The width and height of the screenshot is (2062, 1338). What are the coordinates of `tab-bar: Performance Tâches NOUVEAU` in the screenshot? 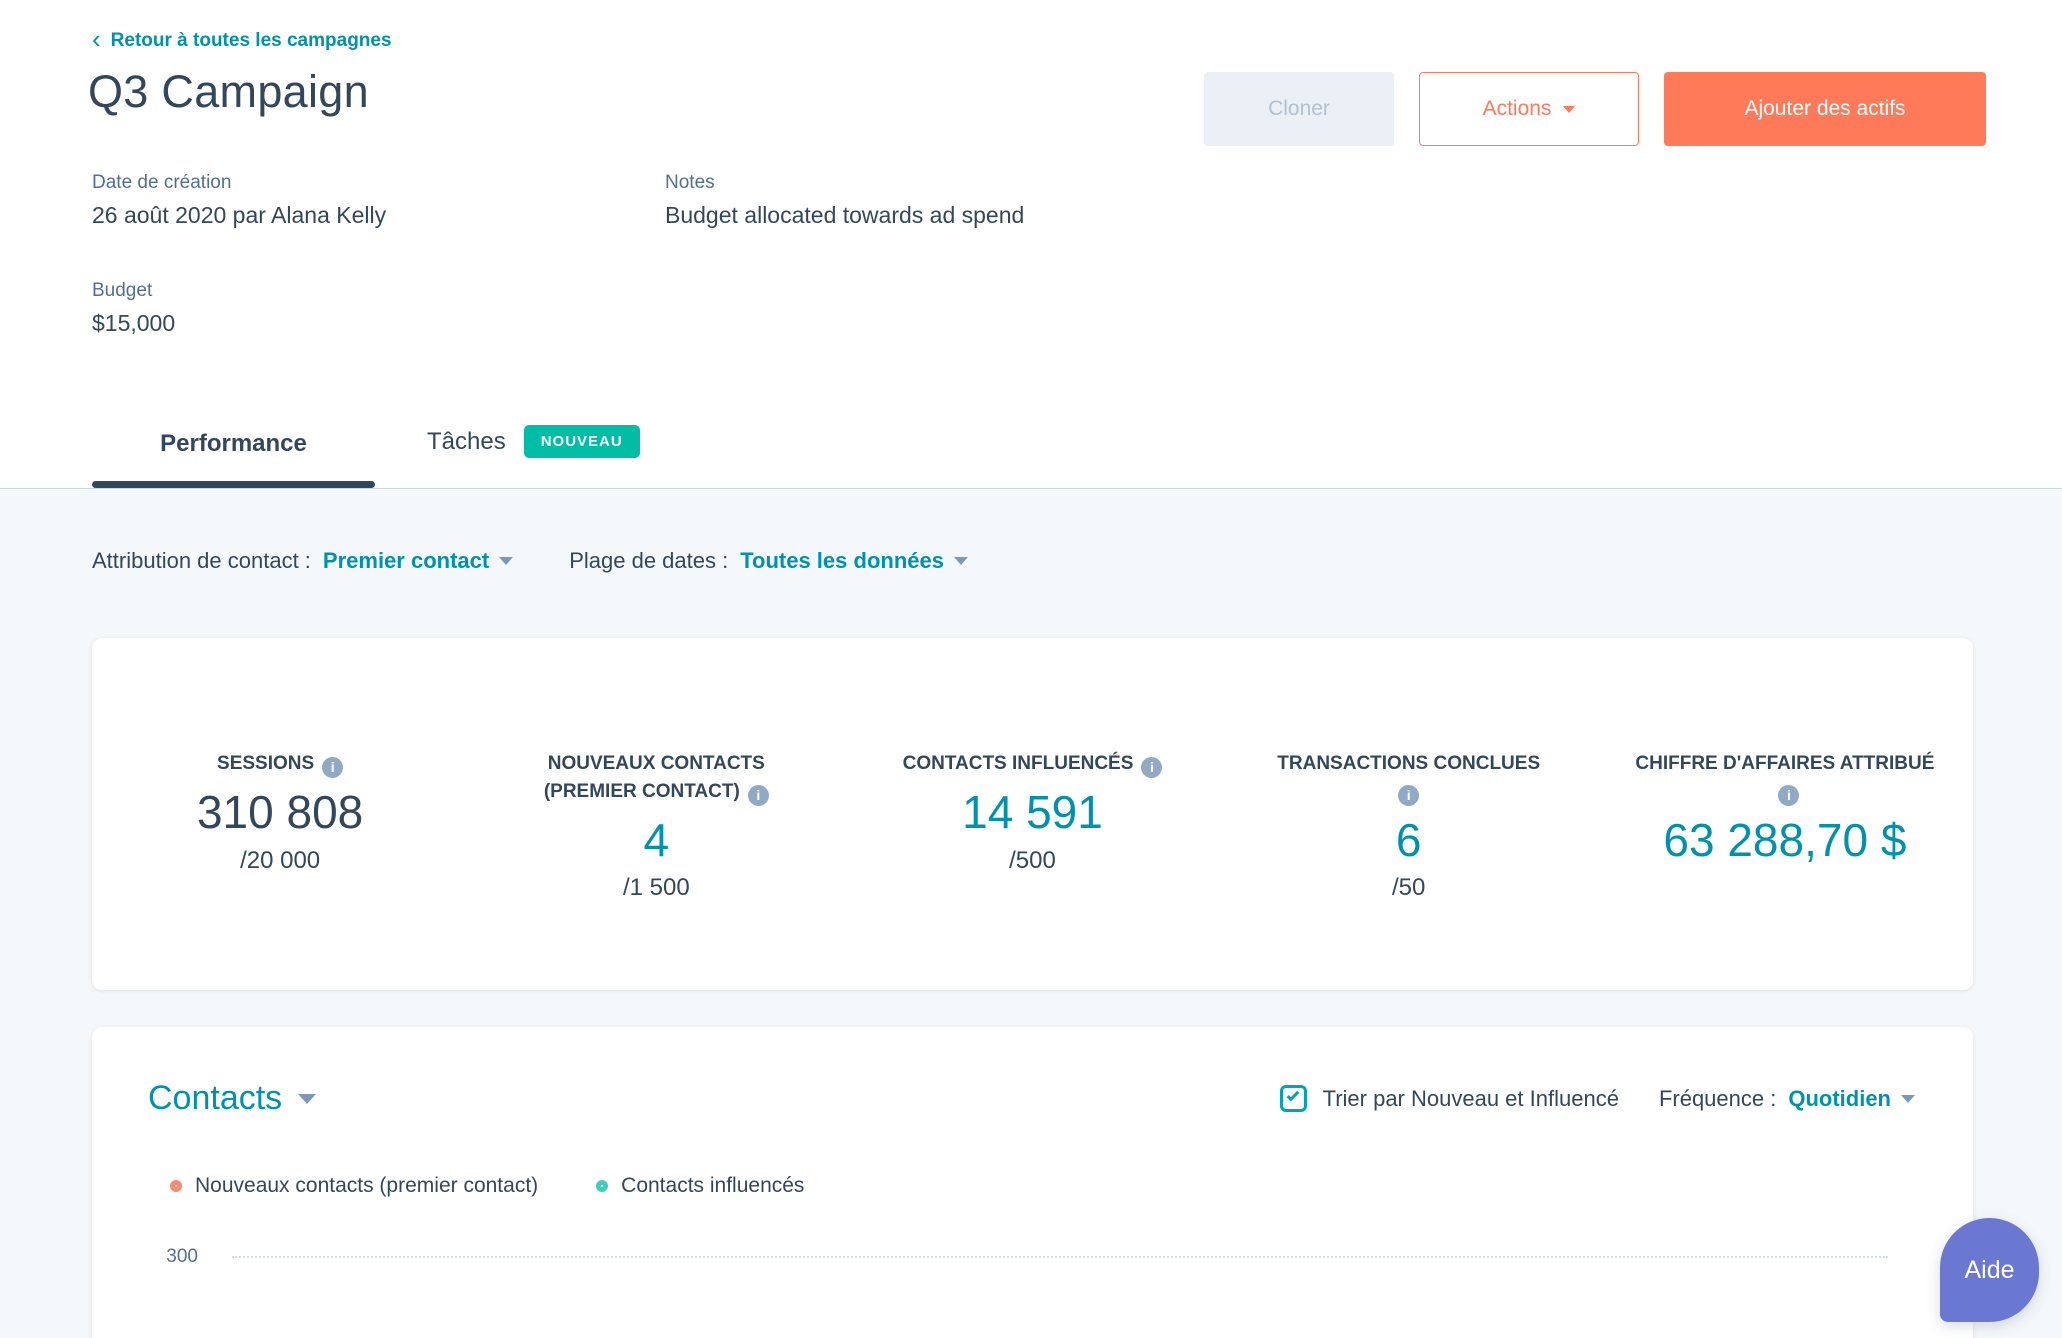 It's located at (366, 456).